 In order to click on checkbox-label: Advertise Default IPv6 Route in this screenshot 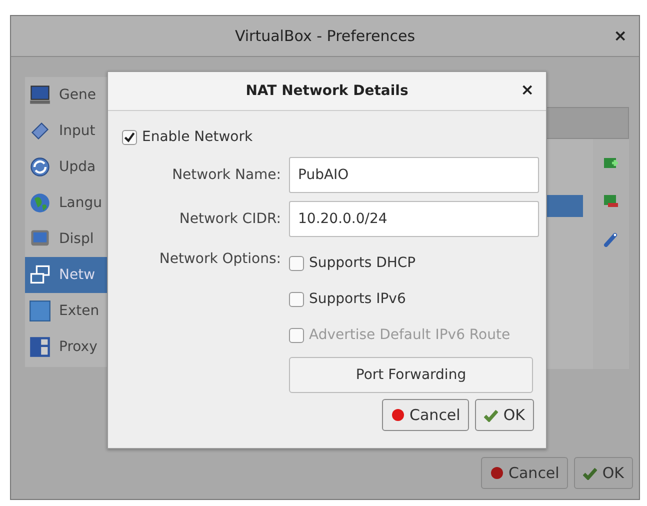, I will do `click(409, 335)`.